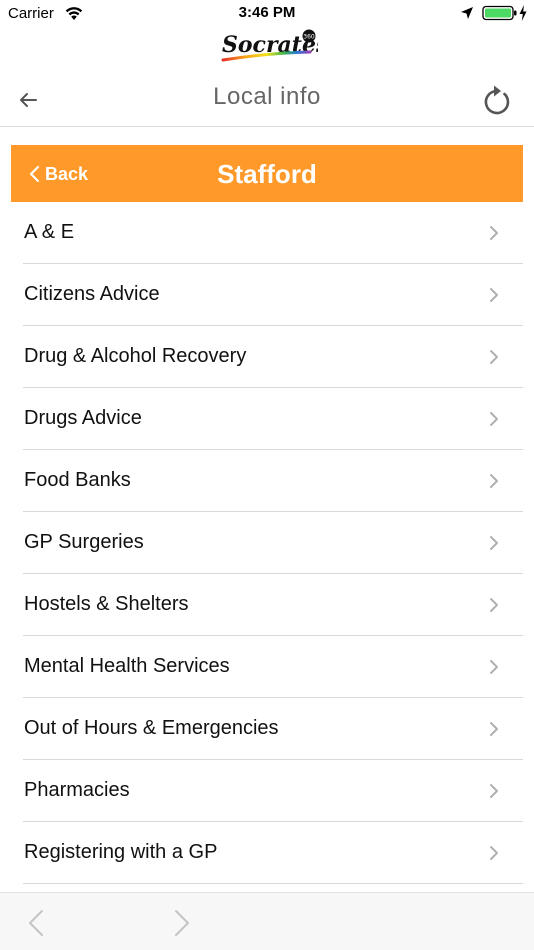 The width and height of the screenshot is (534, 950). I want to click on list-item-label: Registering with a GP, so click(121, 852).